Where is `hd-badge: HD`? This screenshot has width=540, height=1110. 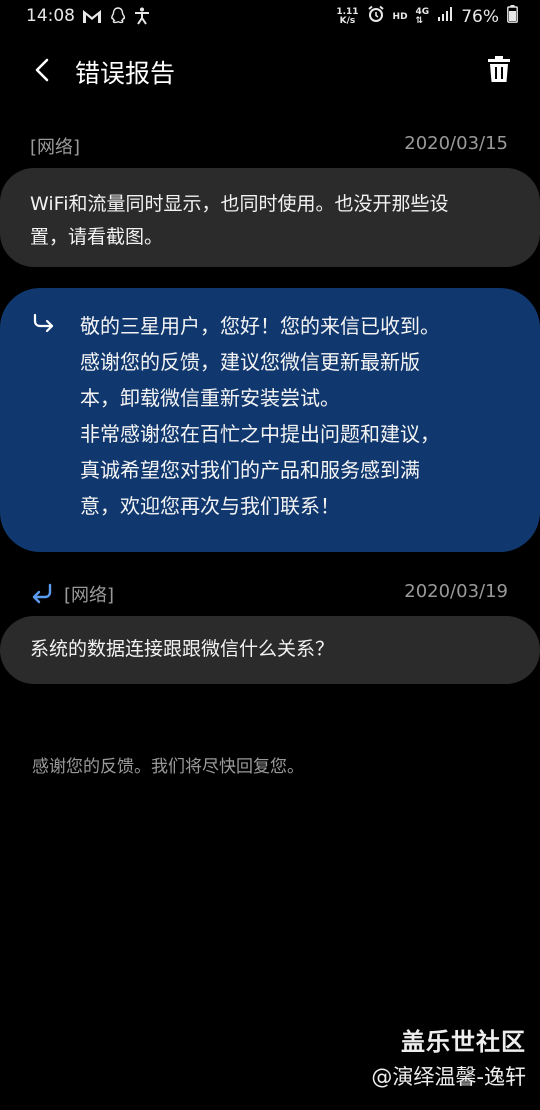
hd-badge: HD is located at coordinates (400, 16).